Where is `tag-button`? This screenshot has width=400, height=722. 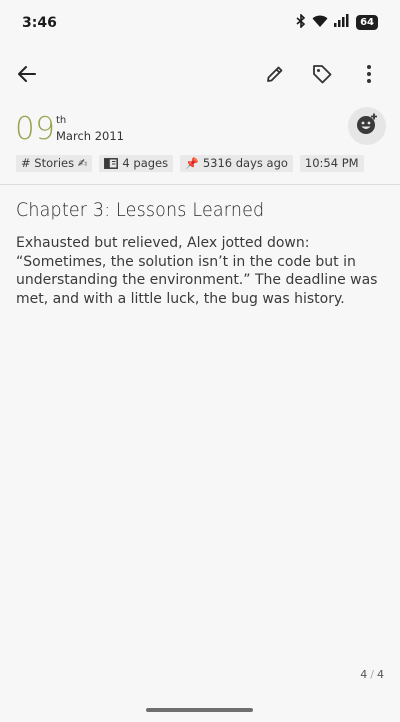
tag-button is located at coordinates (322, 76).